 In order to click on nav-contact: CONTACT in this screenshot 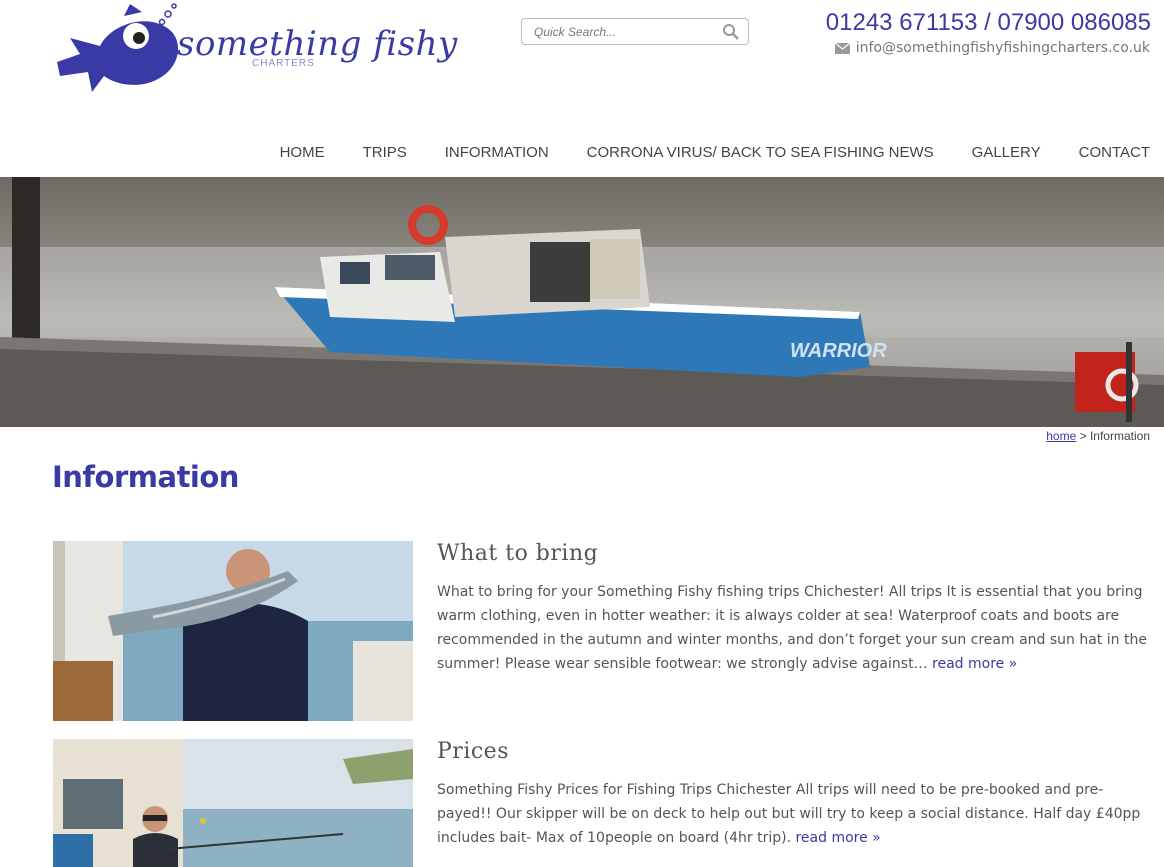, I will do `click(1114, 152)`.